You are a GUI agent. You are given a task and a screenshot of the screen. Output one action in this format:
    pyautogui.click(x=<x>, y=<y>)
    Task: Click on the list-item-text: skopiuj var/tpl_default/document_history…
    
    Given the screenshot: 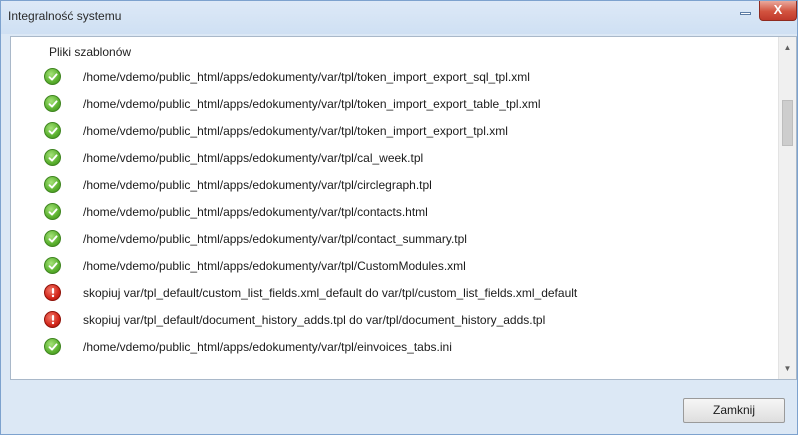 What is the action you would take?
    pyautogui.click(x=314, y=320)
    